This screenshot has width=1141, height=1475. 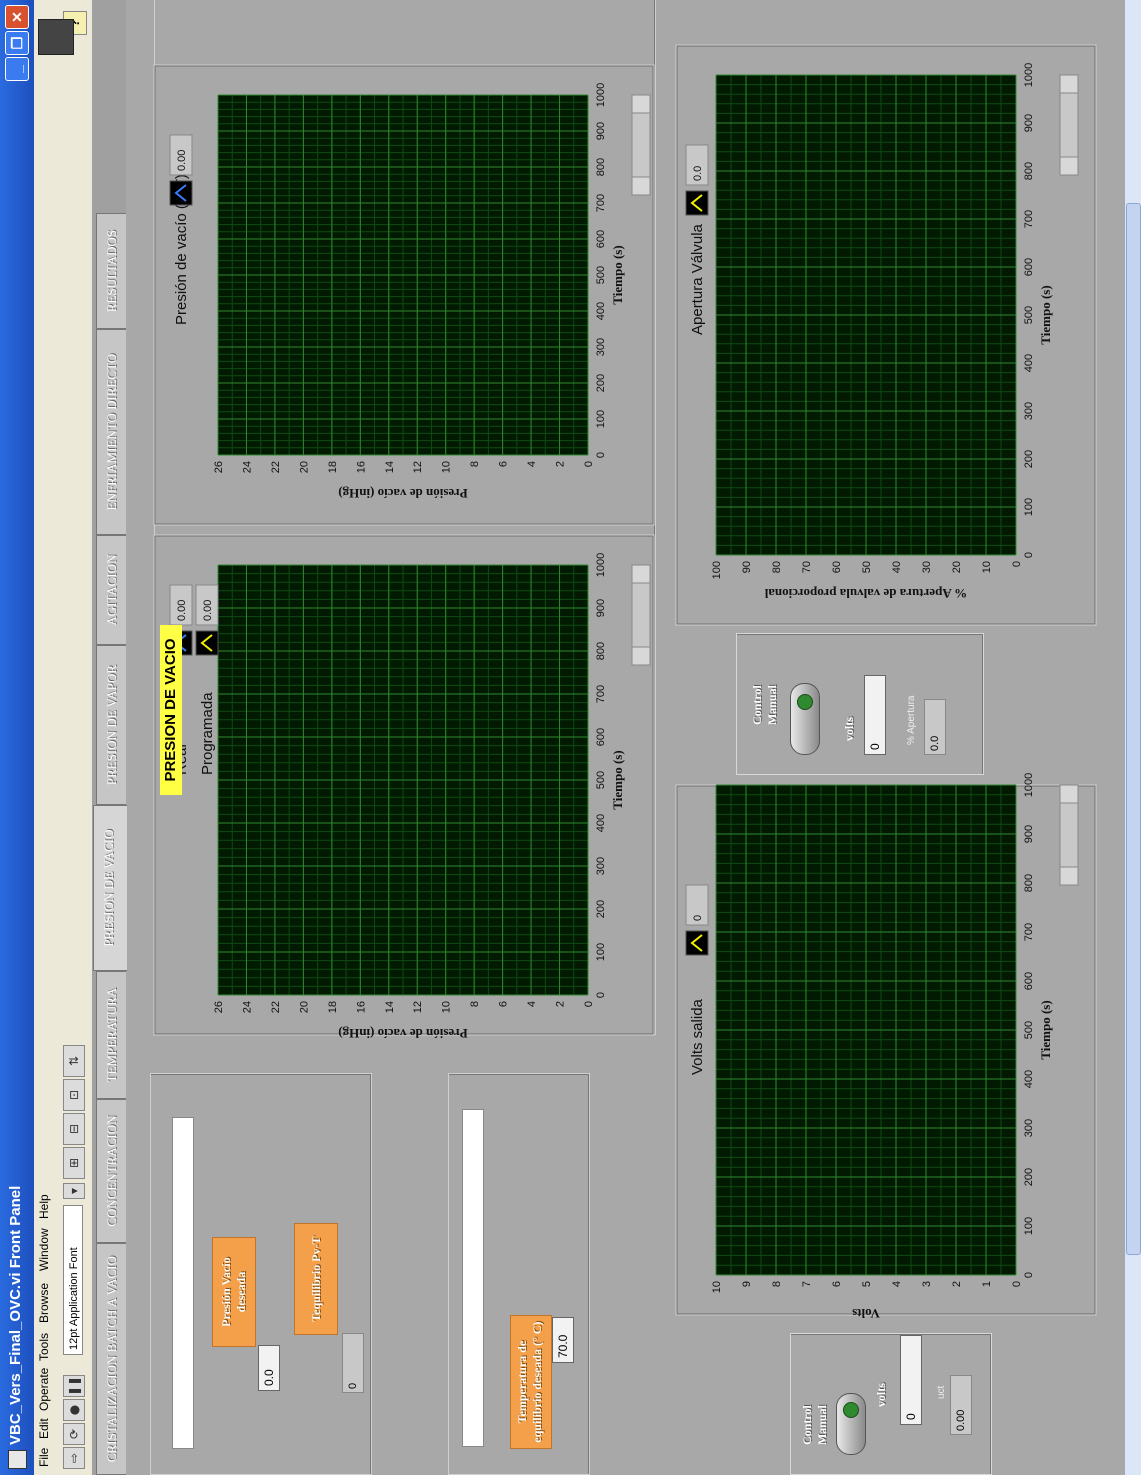 I want to click on graph4-ytick: 80, so click(x=777, y=567).